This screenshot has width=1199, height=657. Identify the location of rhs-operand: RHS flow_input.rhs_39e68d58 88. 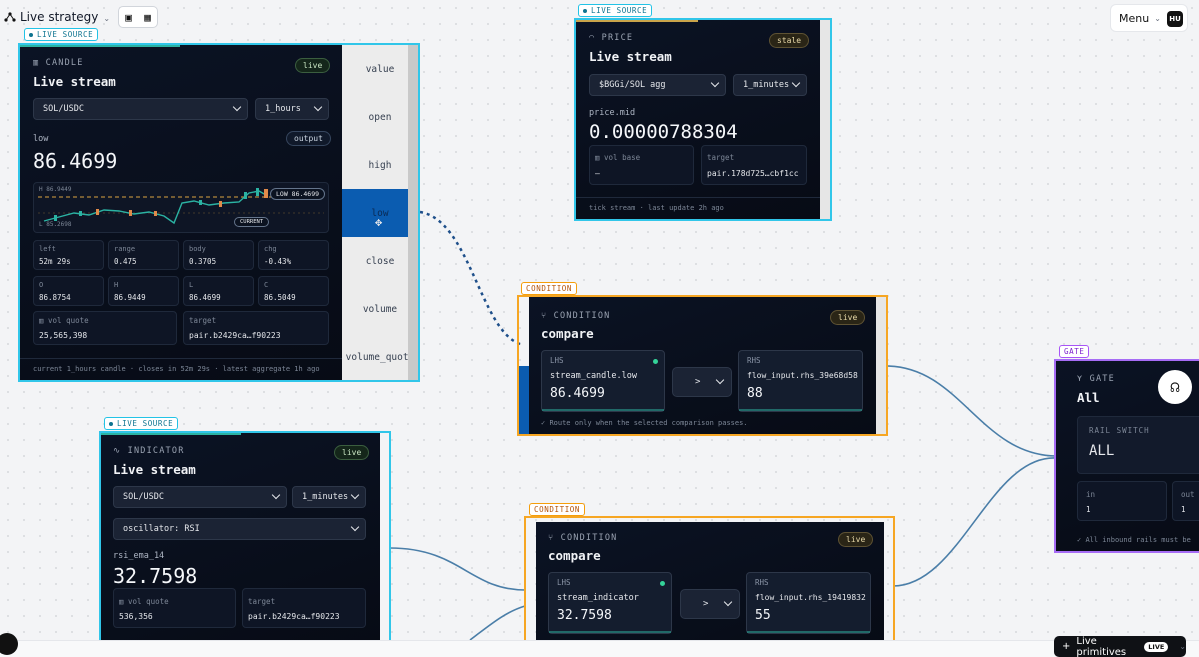
(800, 381).